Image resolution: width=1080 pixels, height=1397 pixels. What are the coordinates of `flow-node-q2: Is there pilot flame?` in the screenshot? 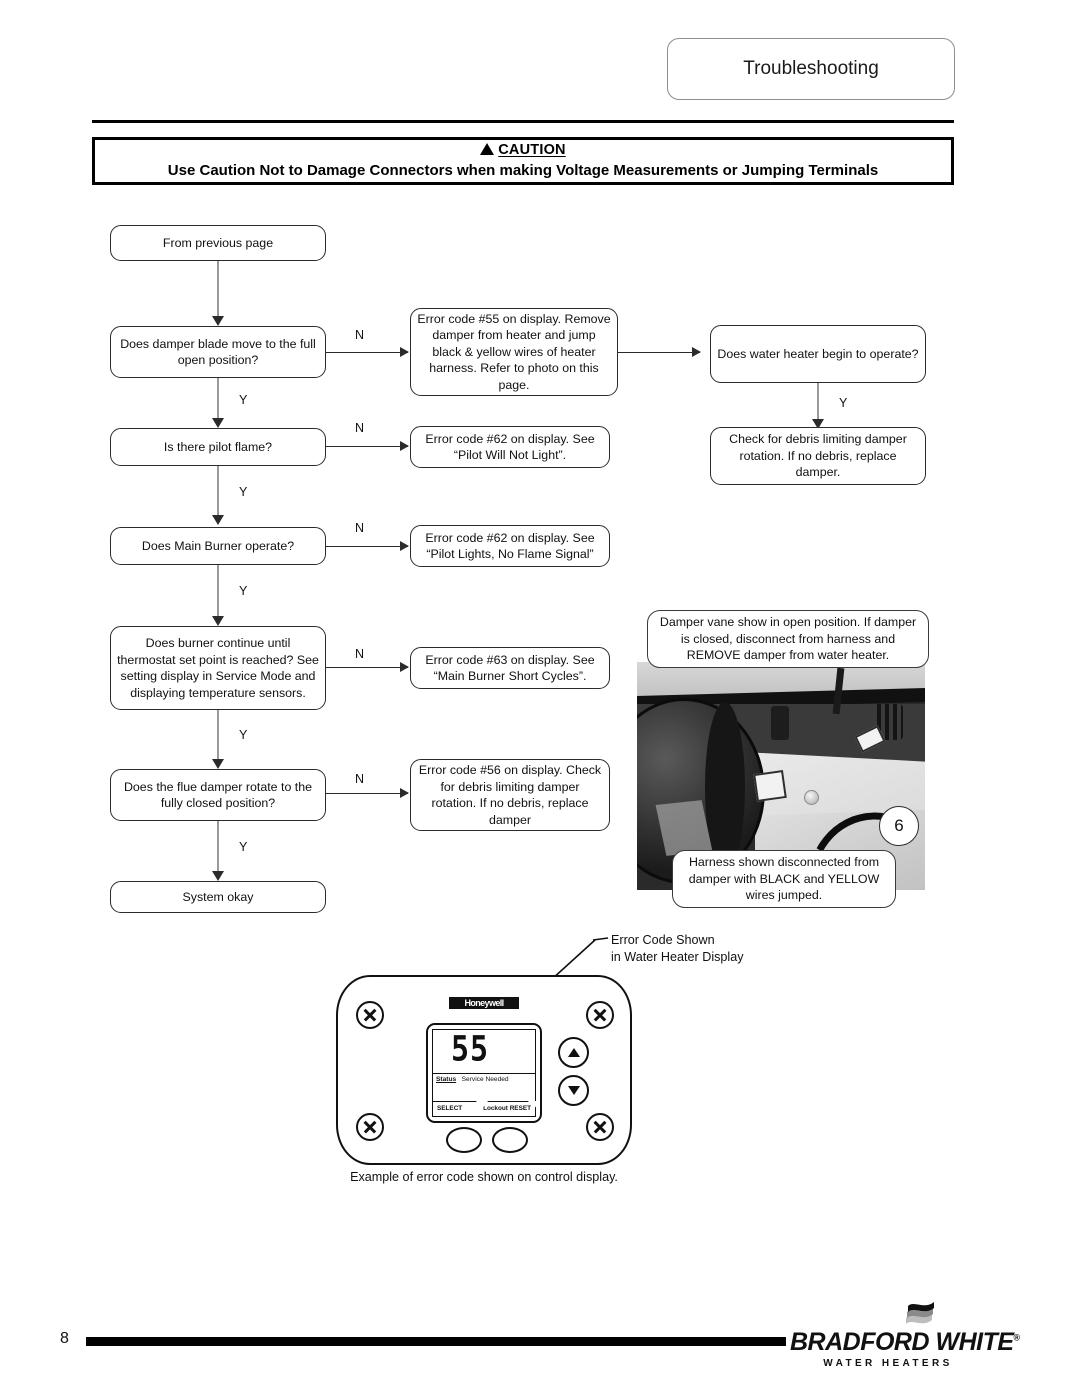 It's located at (218, 447).